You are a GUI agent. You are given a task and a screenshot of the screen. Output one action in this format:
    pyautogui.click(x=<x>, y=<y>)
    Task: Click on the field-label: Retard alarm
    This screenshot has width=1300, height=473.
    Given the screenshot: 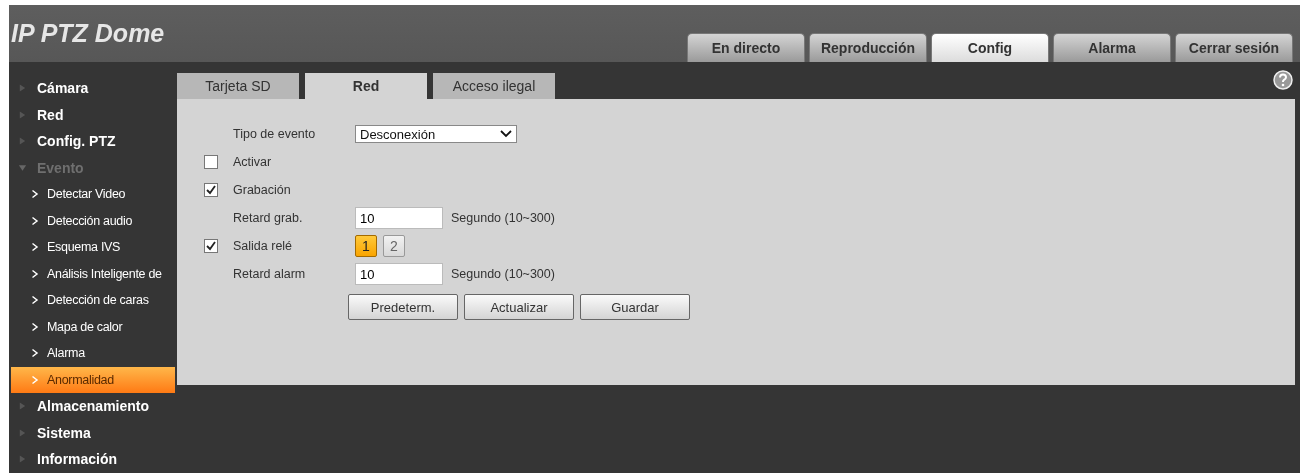 What is the action you would take?
    pyautogui.click(x=270, y=274)
    